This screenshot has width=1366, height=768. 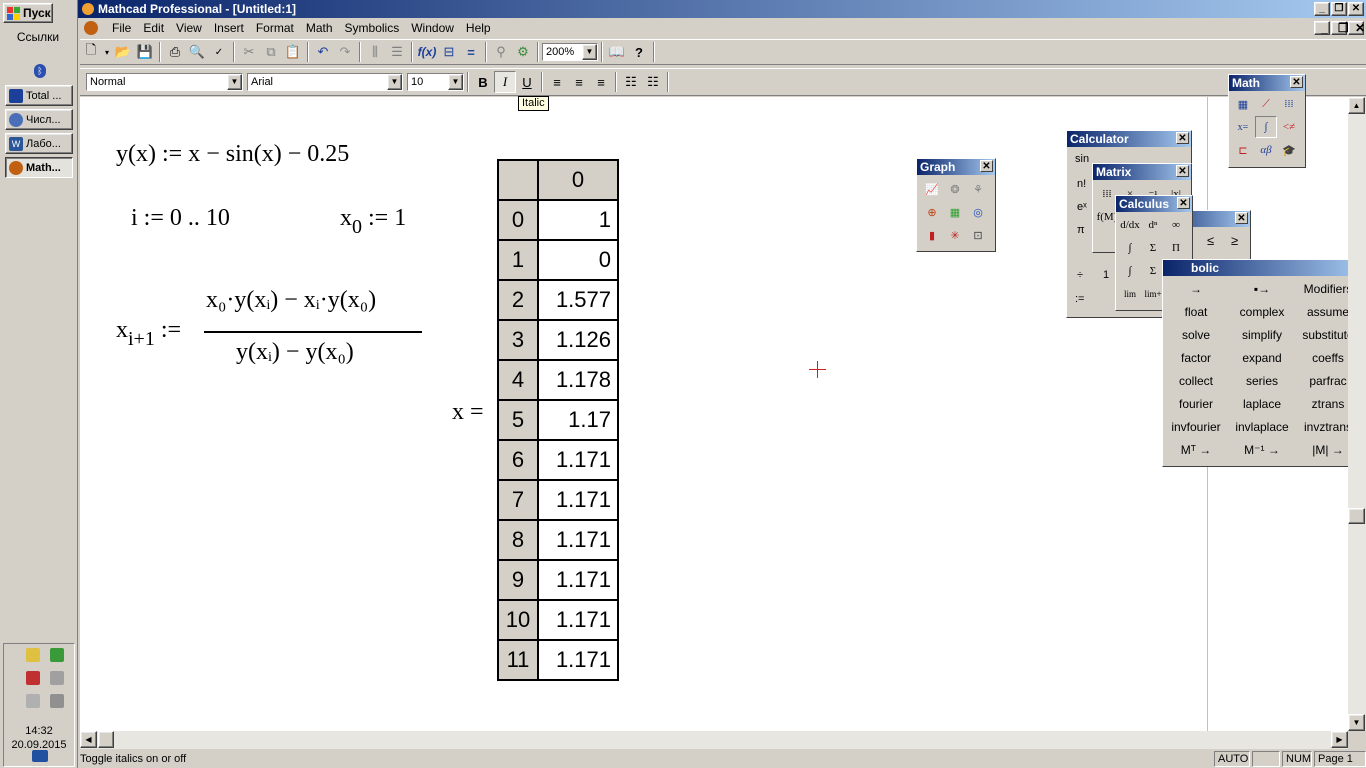 What do you see at coordinates (323, 52) in the screenshot?
I see `undo-icon: ↶` at bounding box center [323, 52].